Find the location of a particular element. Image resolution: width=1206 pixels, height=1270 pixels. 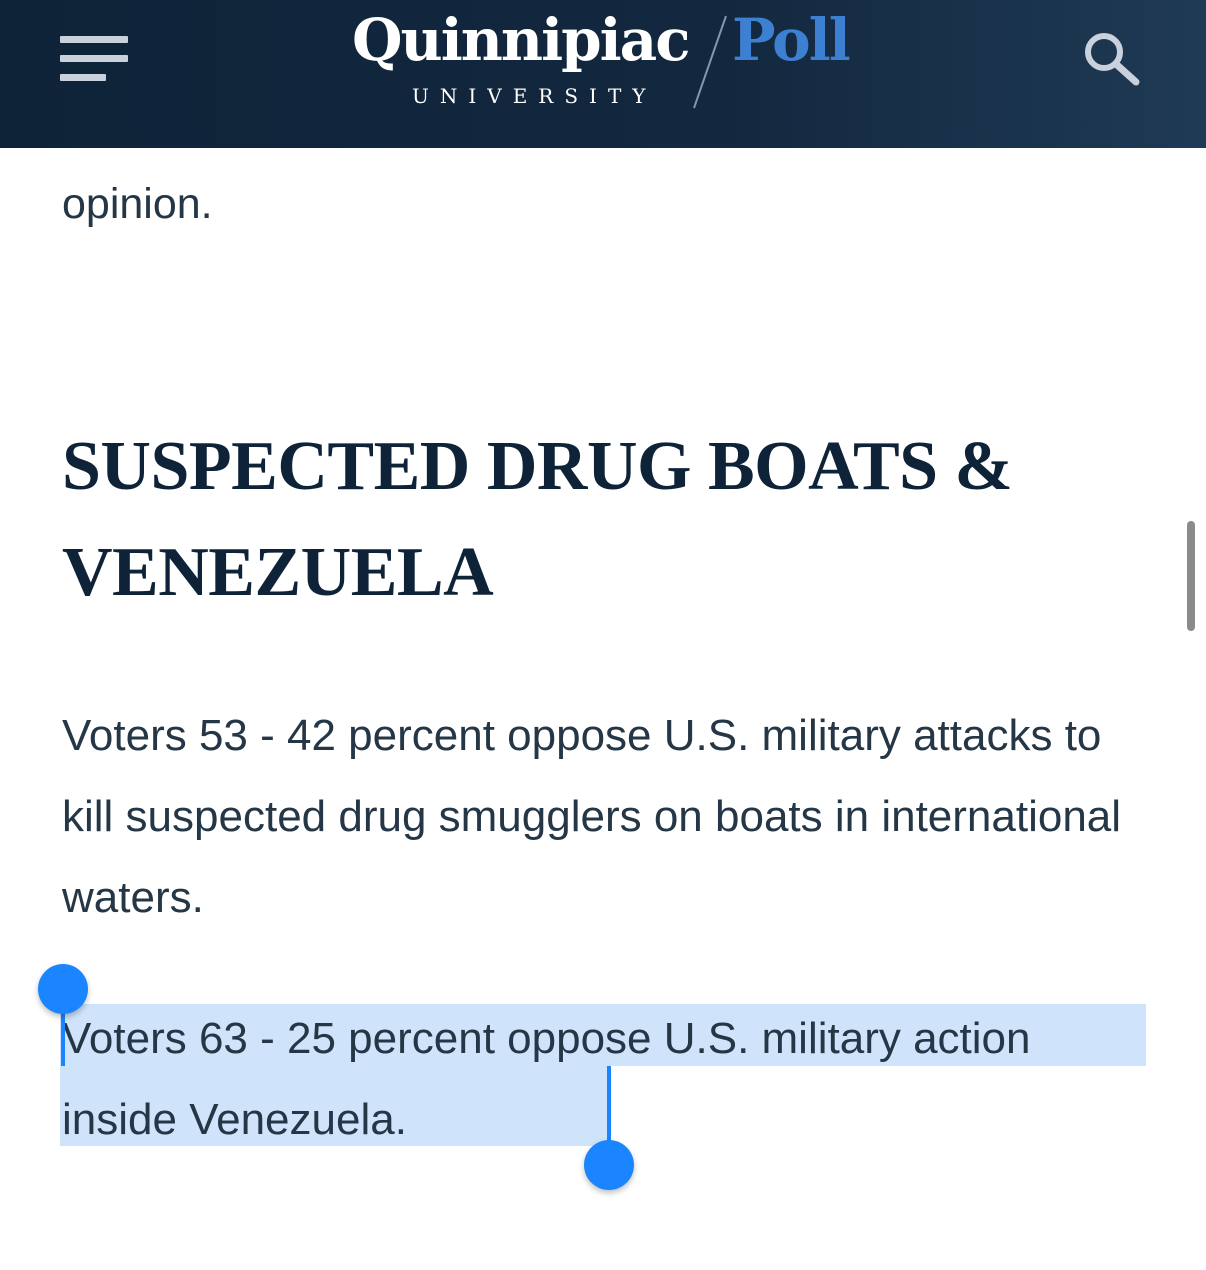

site-header: Quinnipiac UNIVERSITY Poll is located at coordinates (603, 74).